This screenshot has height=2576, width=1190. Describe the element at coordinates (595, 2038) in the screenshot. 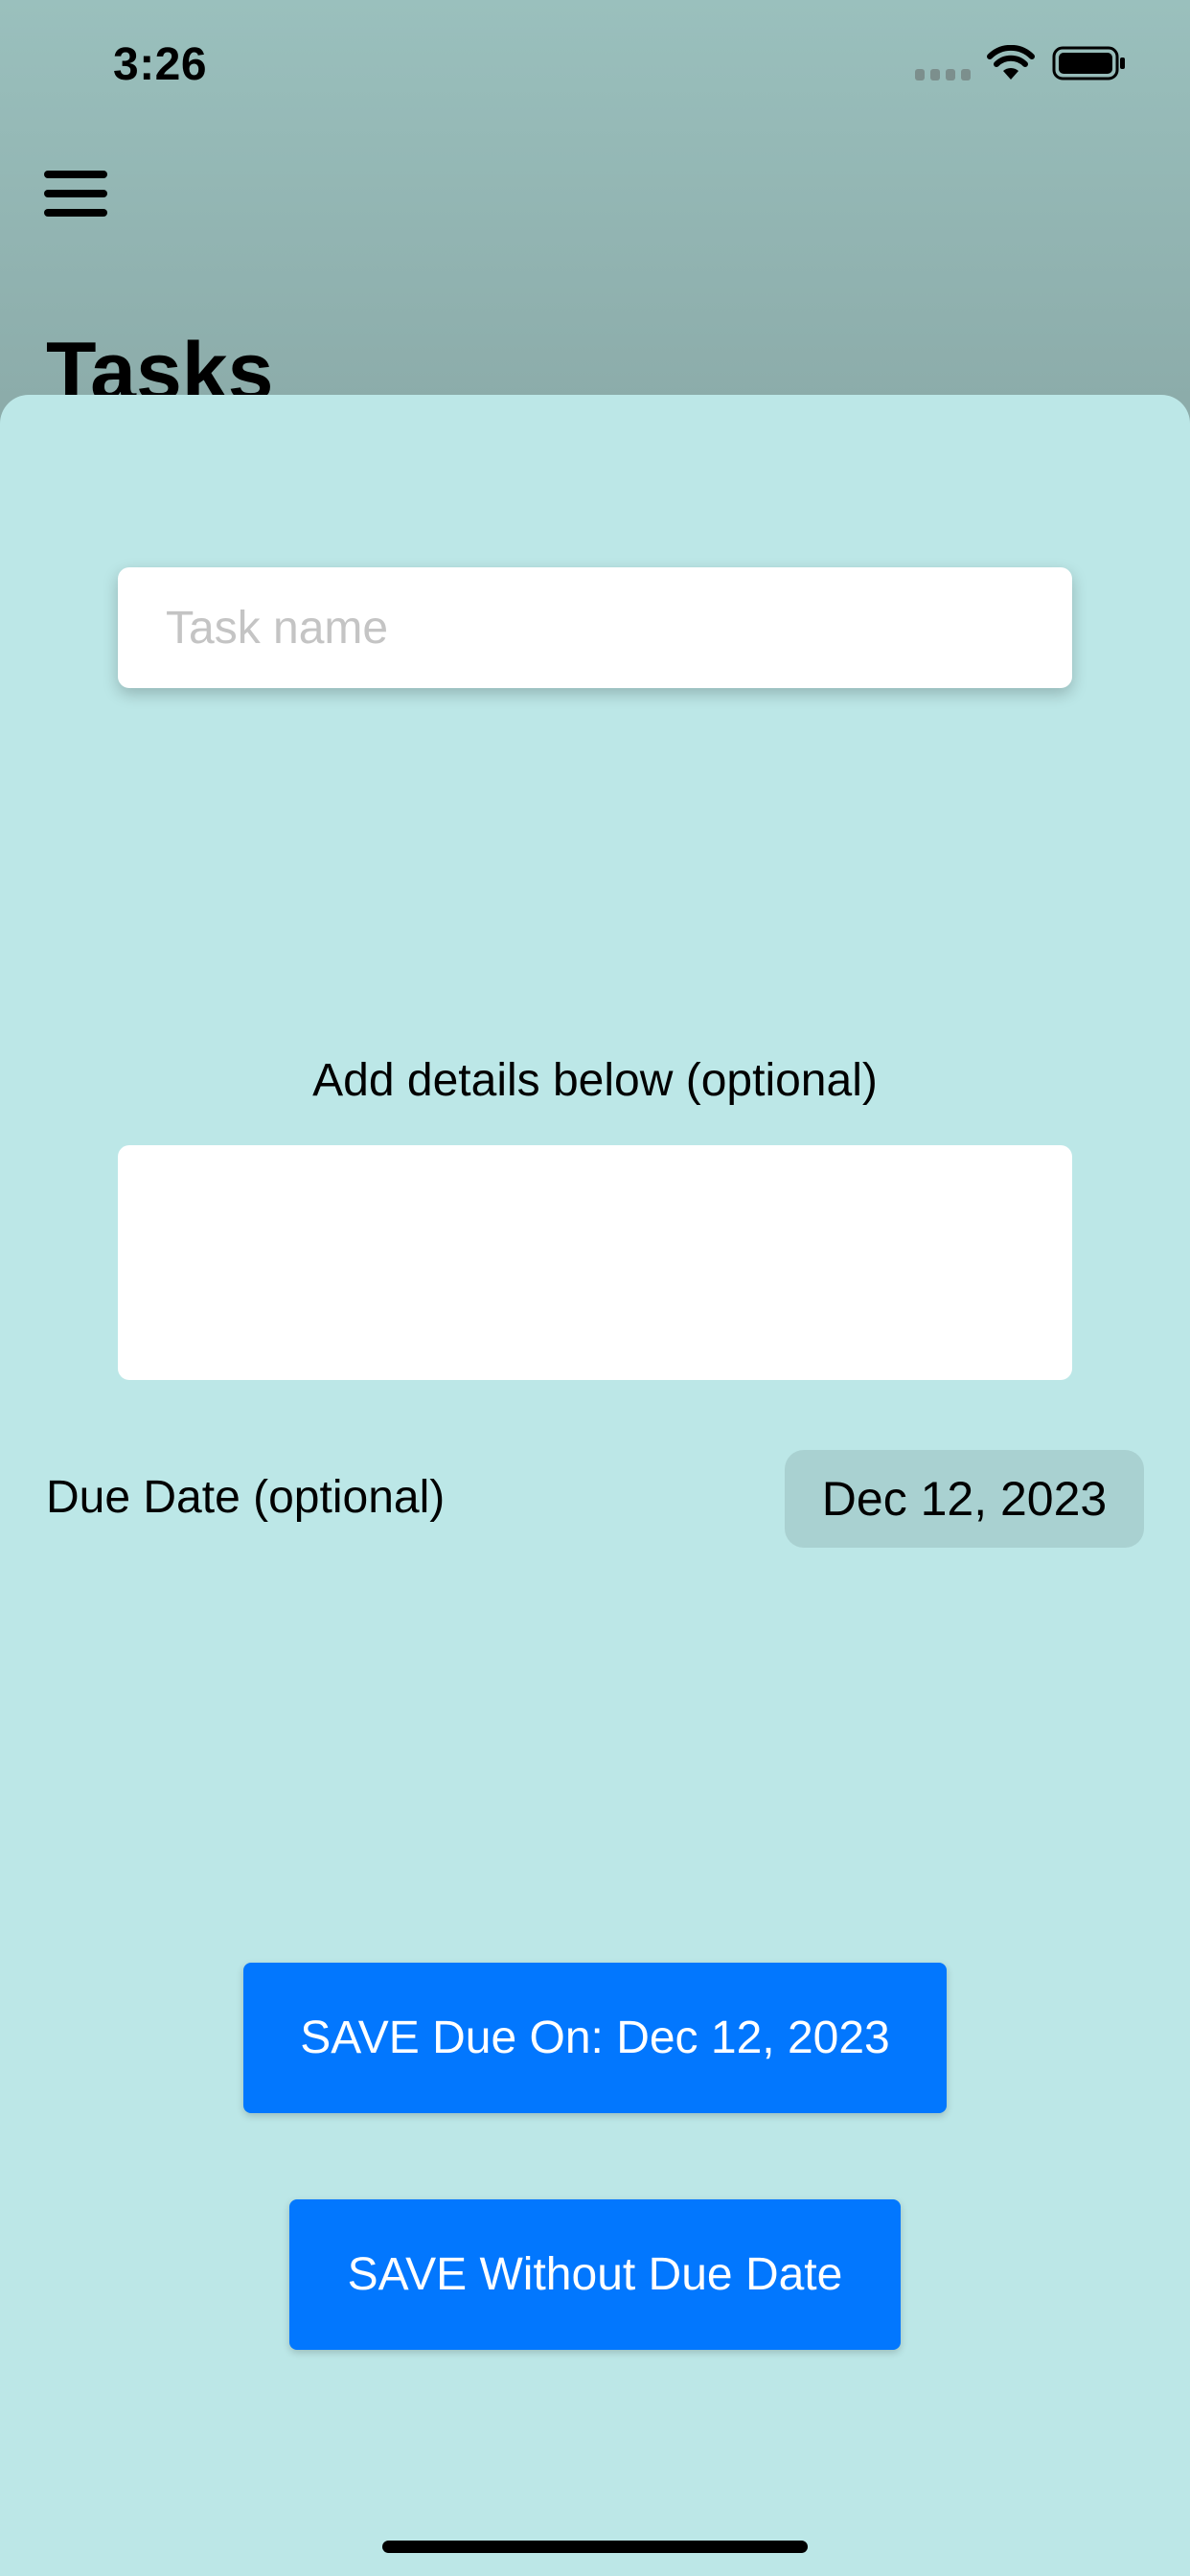

I see `save-with-due-date-button: SAVE Due On: Dec 12, 2023` at that location.